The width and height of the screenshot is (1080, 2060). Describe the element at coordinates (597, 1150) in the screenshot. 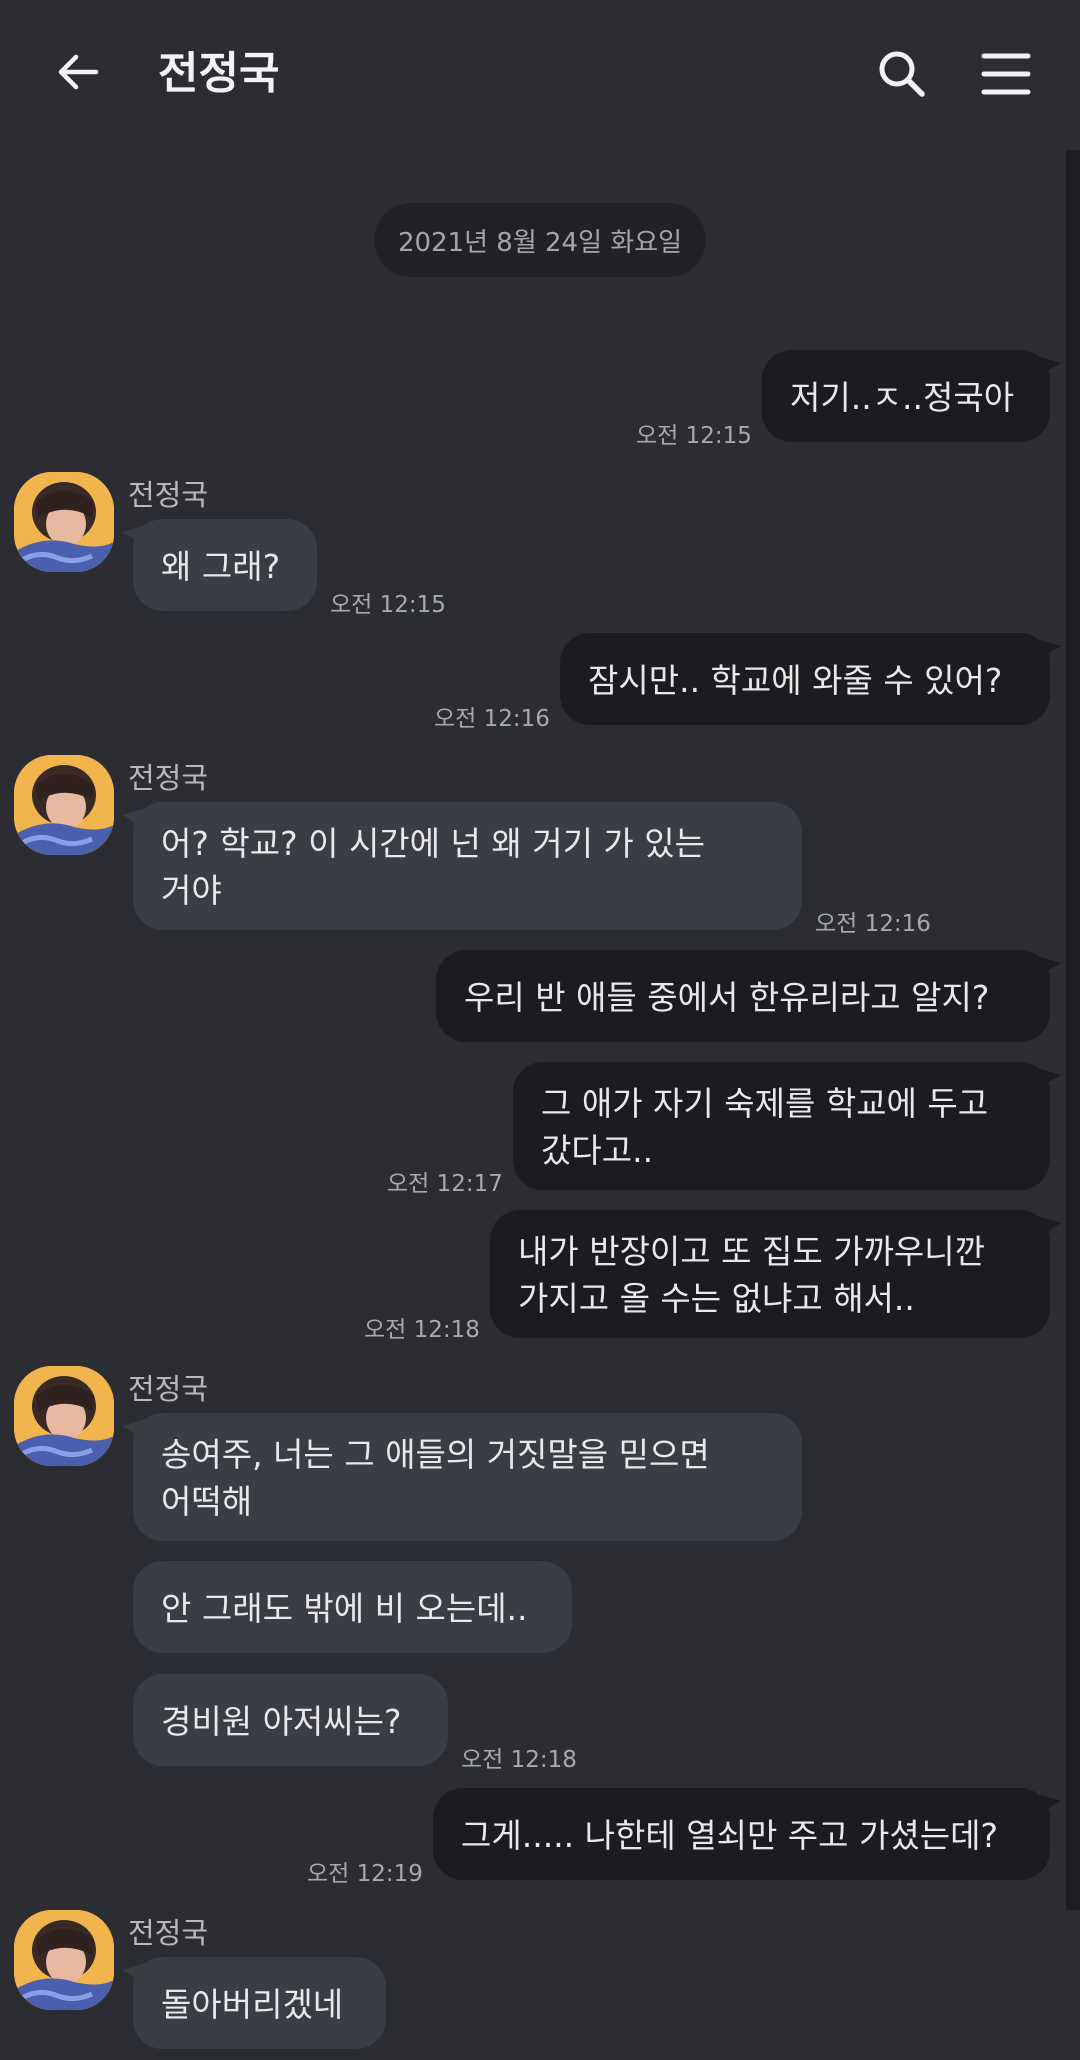

I see `message-text-line: 갔다고..` at that location.